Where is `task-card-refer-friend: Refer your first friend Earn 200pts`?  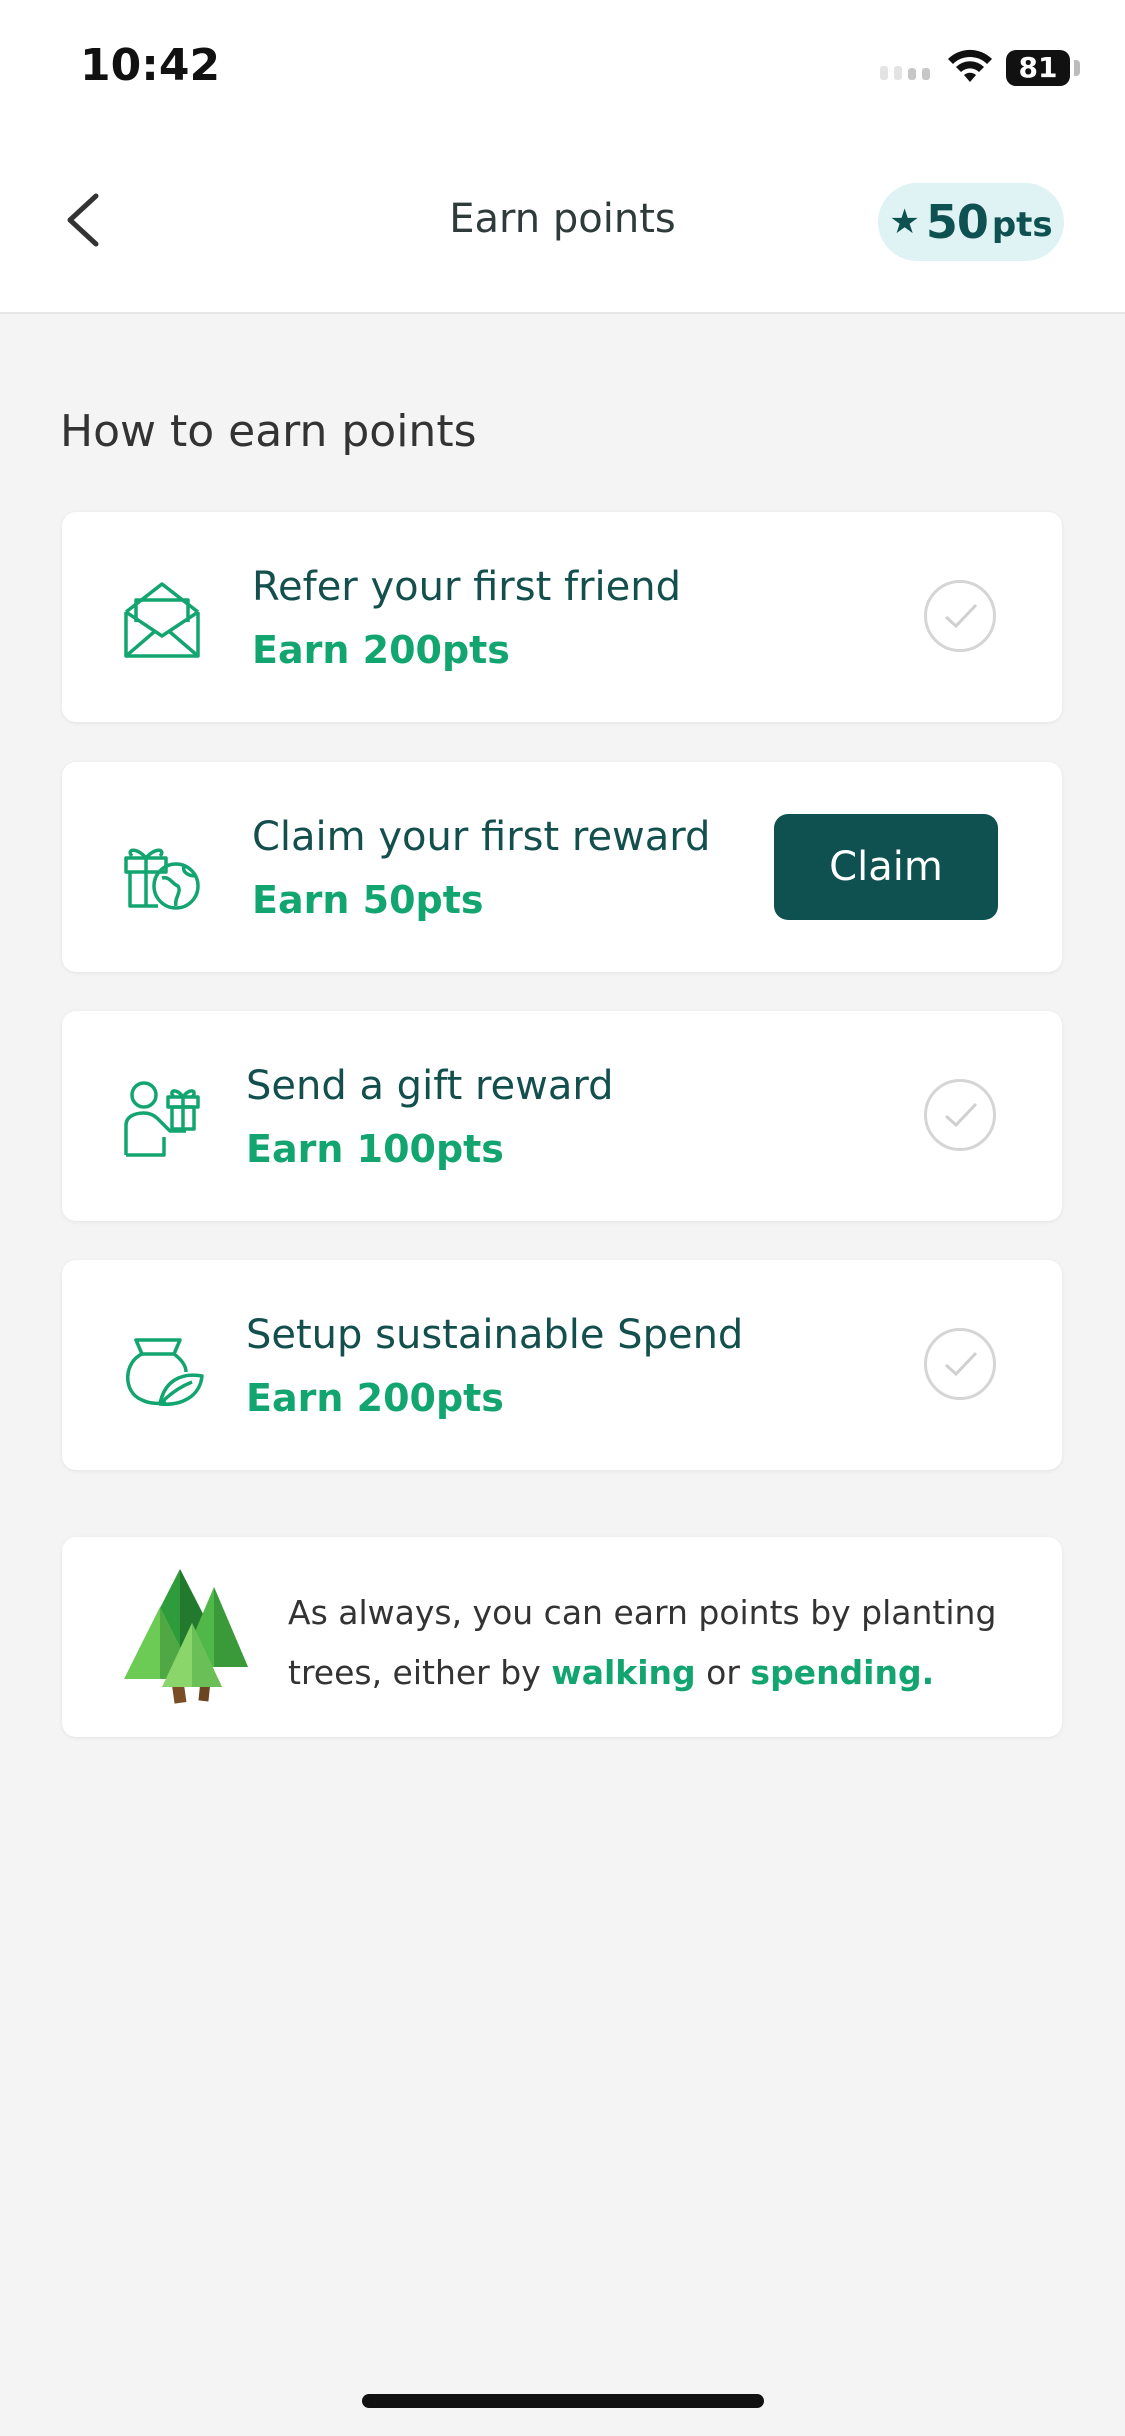 task-card-refer-friend: Refer your first friend Earn 200pts is located at coordinates (562, 617).